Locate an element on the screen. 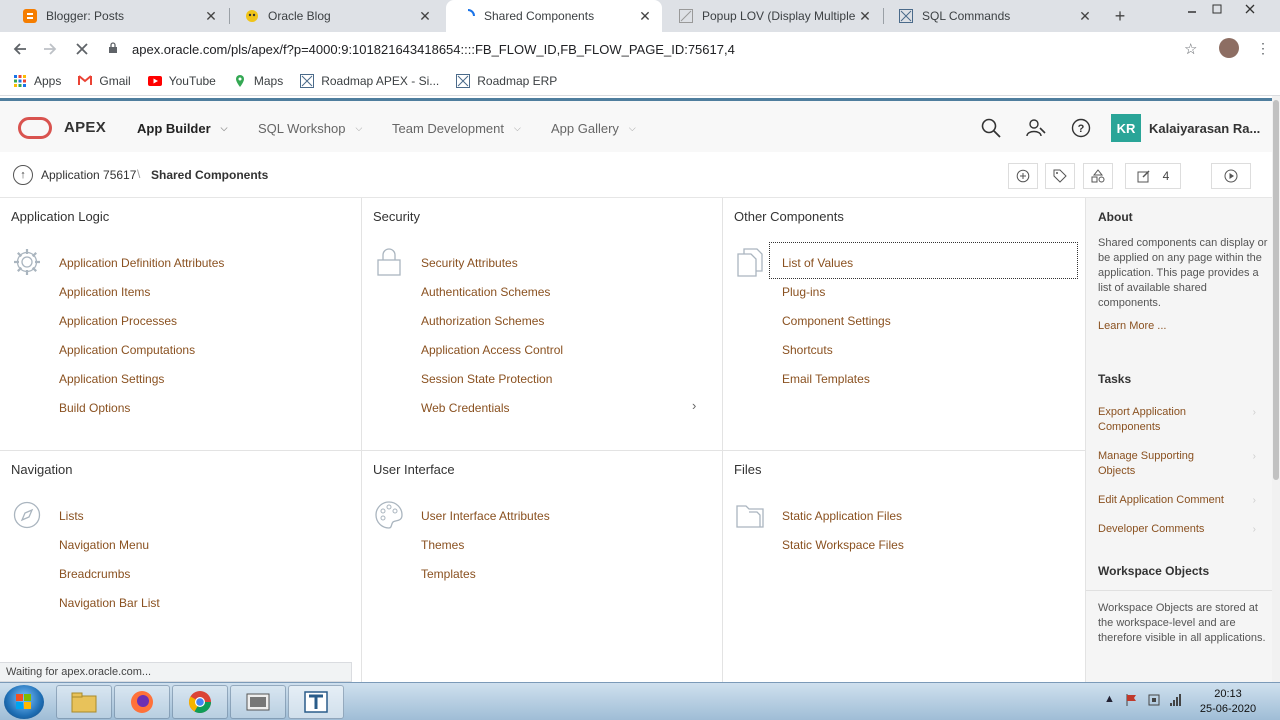 This screenshot has height=720, width=1280. breadcrumb-application: Application 75617 is located at coordinates (88, 175).